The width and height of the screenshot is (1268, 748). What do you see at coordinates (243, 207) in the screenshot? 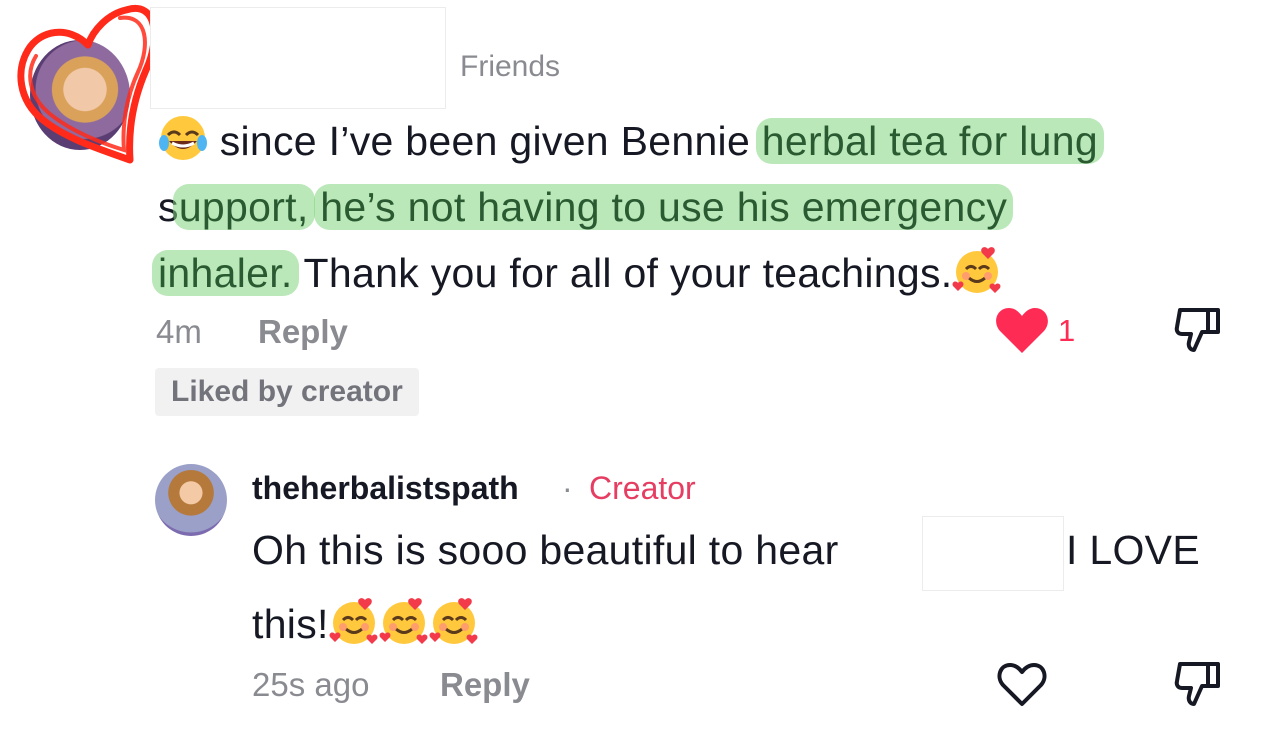
I see `highlight-2: upport,` at bounding box center [243, 207].